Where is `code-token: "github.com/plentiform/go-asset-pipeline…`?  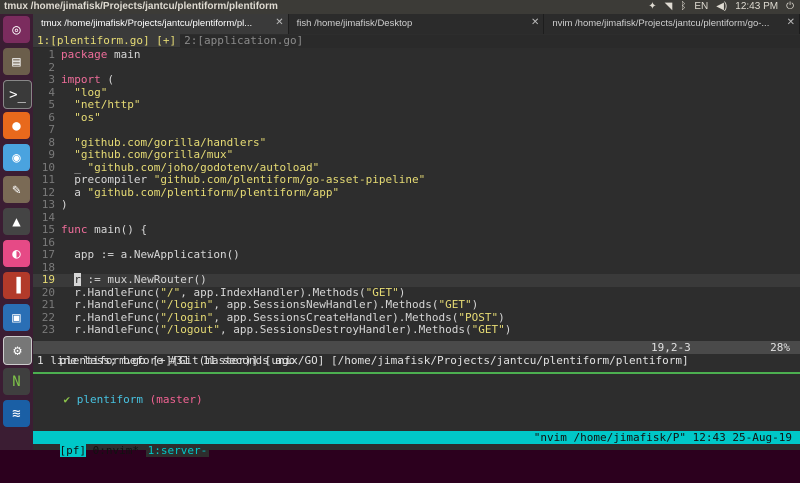 code-token: "github.com/plentiform/go-asset-pipeline… is located at coordinates (289, 179).